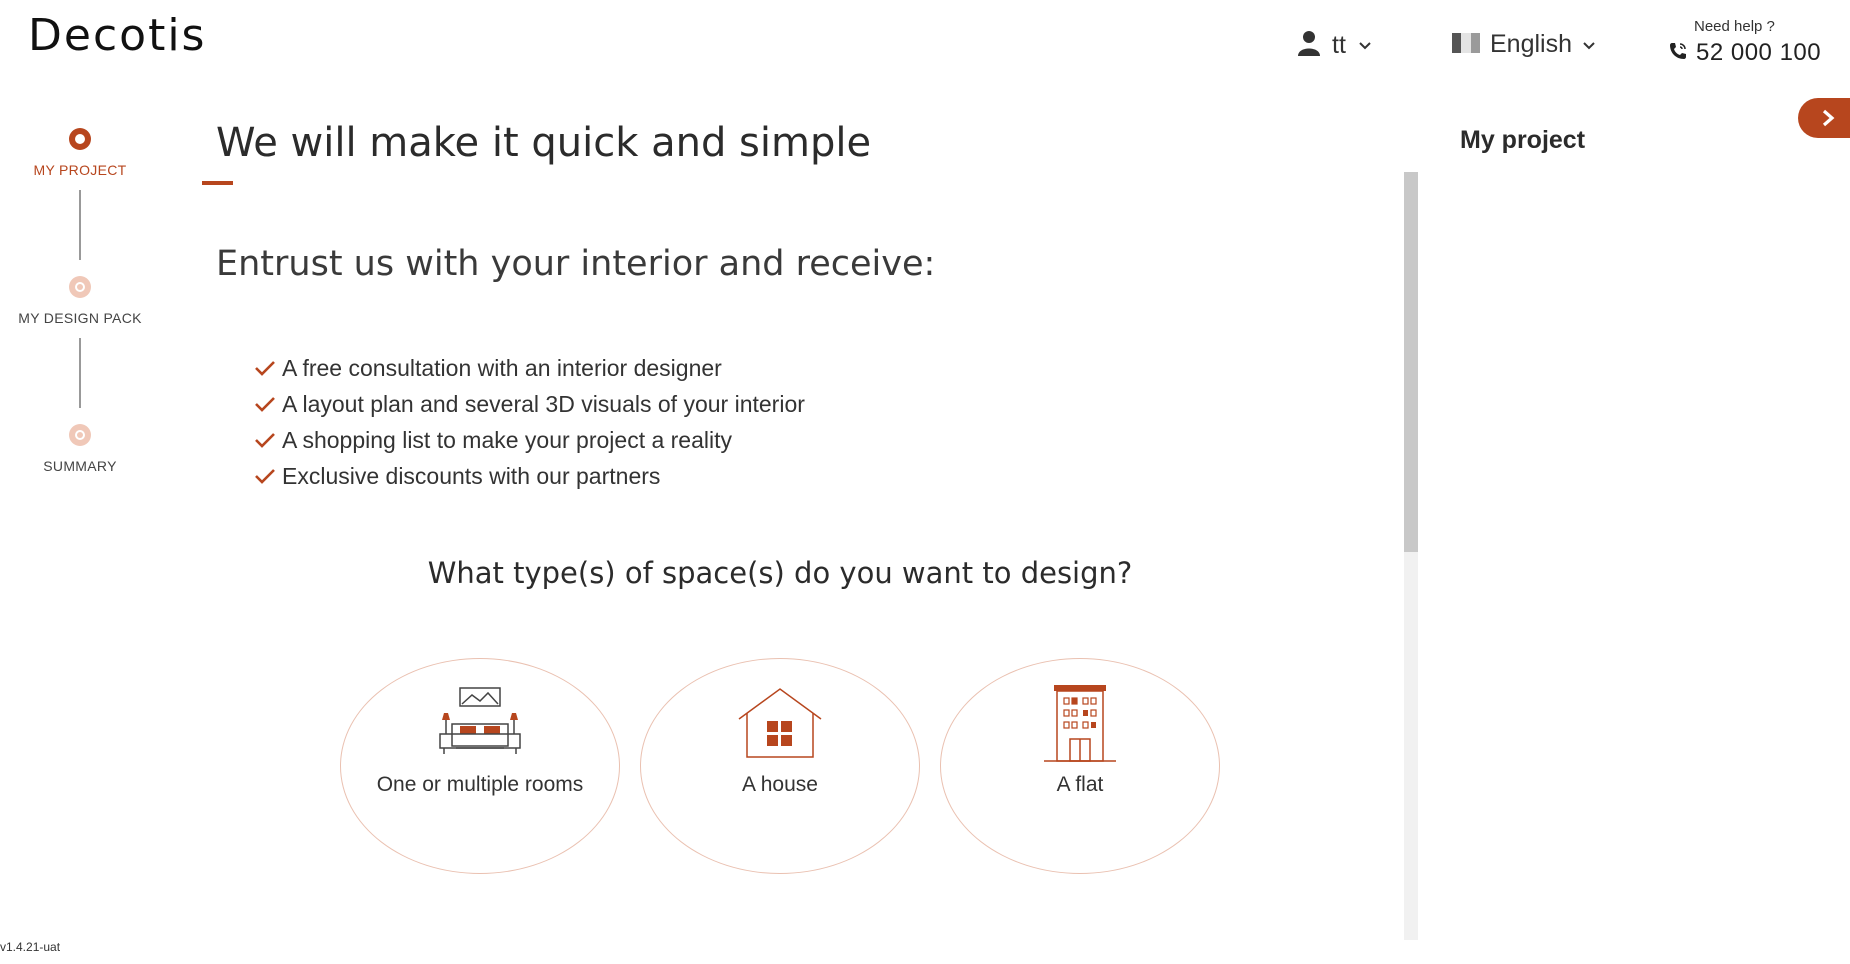 Image resolution: width=1850 pixels, height=964 pixels. Describe the element at coordinates (1531, 44) in the screenshot. I see `language-label: English` at that location.